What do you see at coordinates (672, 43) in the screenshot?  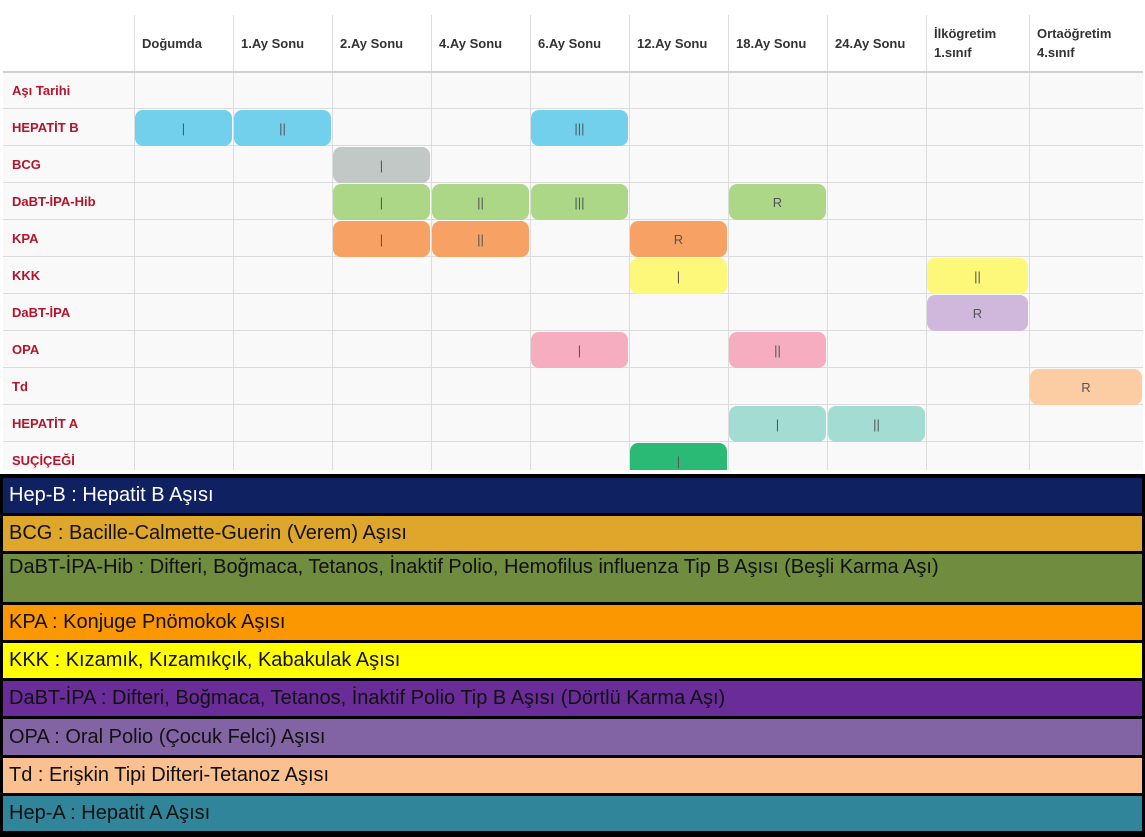 I see `column-header: 12.Ay Sonu` at bounding box center [672, 43].